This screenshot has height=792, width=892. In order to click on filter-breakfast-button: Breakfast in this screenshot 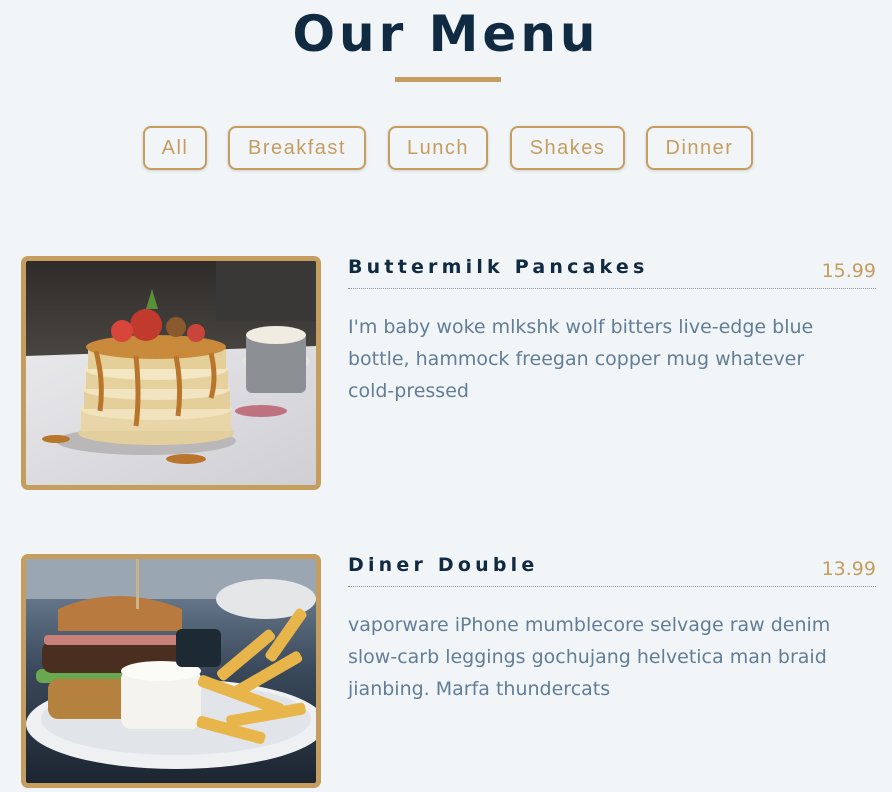, I will do `click(297, 148)`.